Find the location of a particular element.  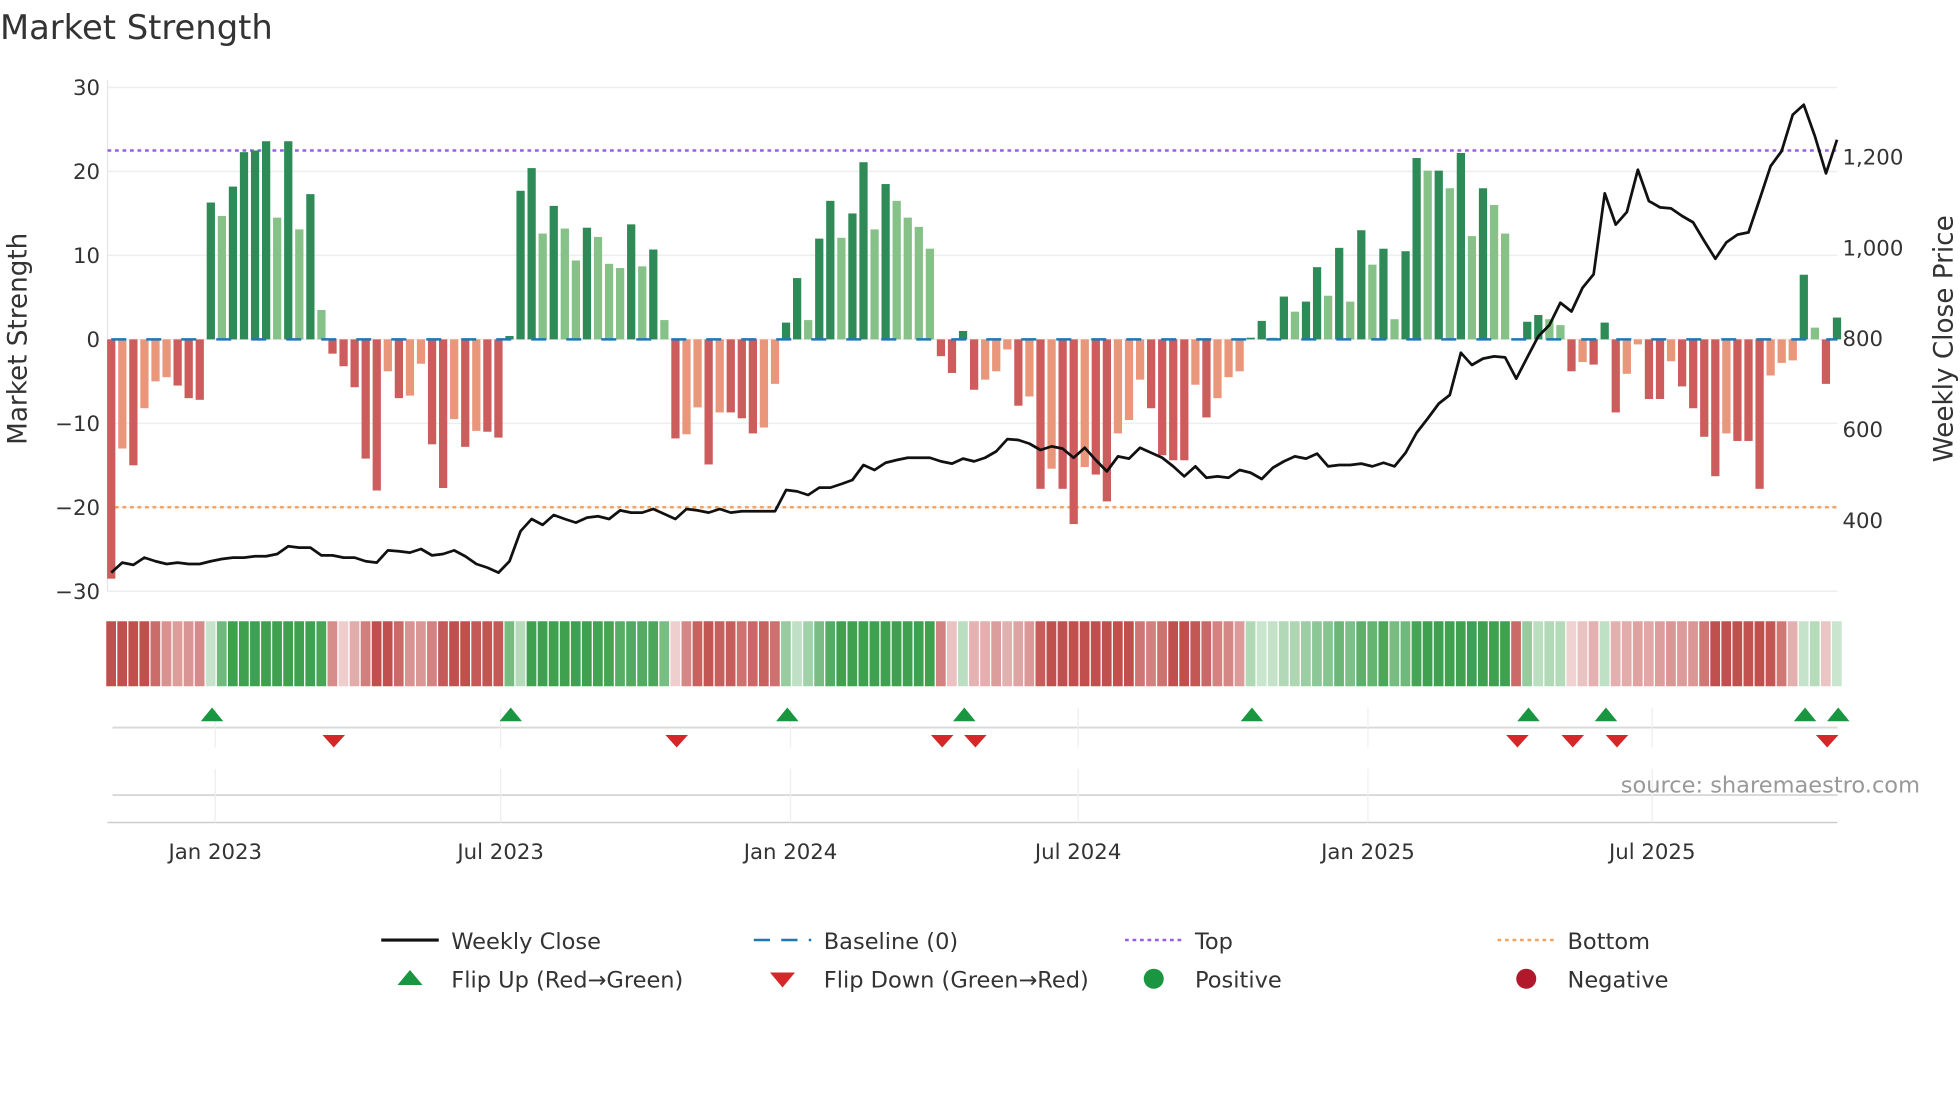

legend-positive-icon is located at coordinates (1153, 978).